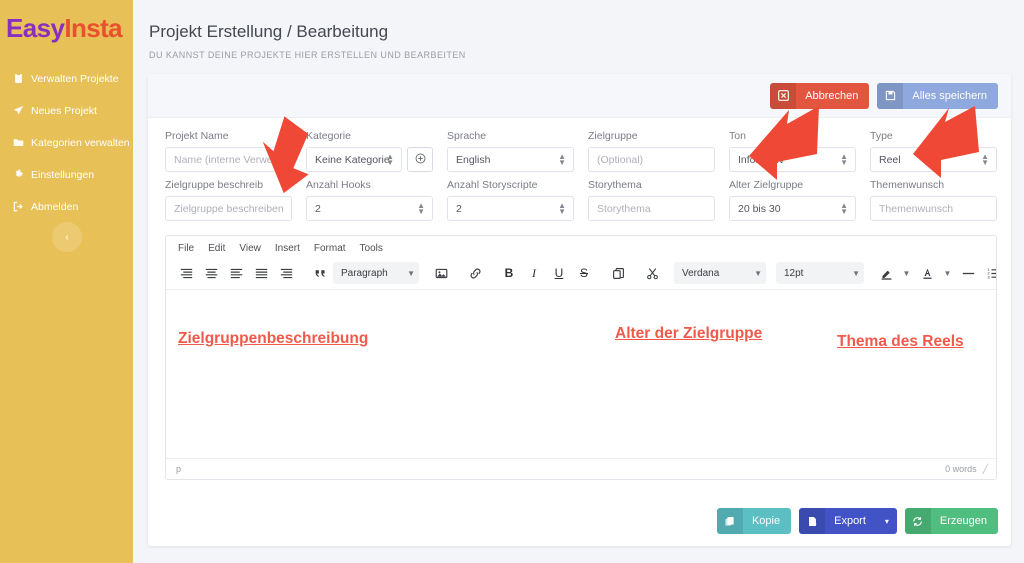  I want to click on logo-part-insta: Insta, so click(93, 28).